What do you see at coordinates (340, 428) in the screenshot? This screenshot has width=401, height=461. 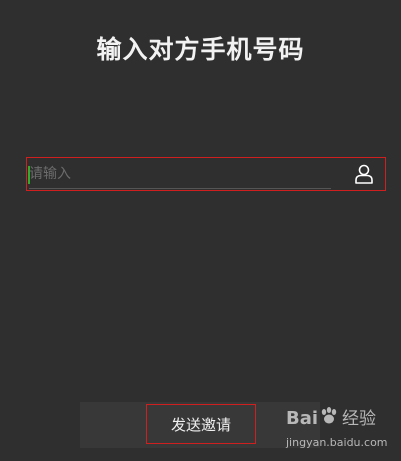 I see `baidu-jingyan-watermark: Bai 经验 jingyan.baidu.com` at bounding box center [340, 428].